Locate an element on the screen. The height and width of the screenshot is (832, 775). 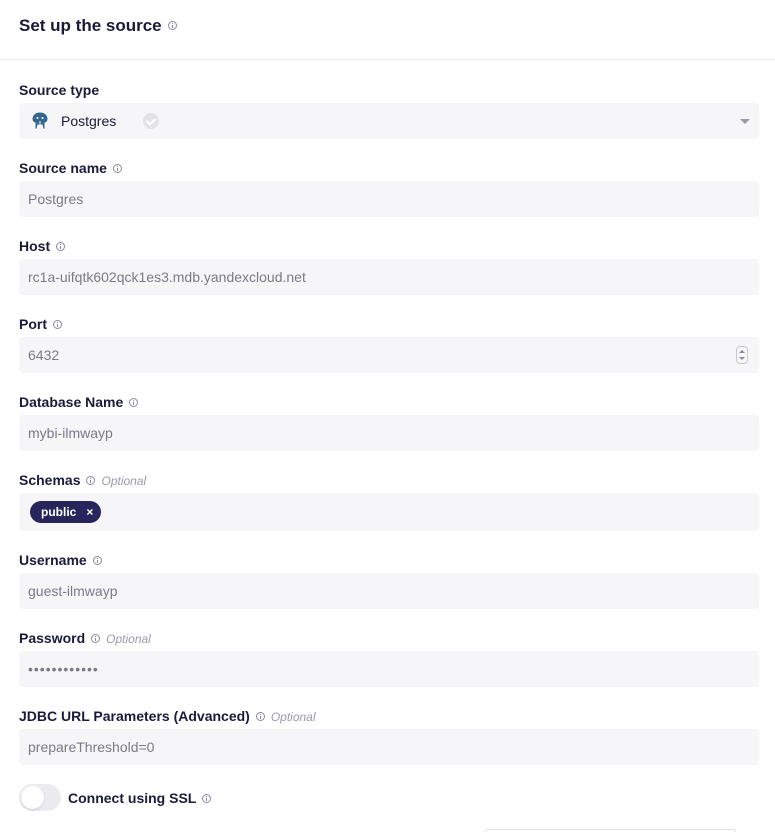
host-label: Host is located at coordinates (42, 246).